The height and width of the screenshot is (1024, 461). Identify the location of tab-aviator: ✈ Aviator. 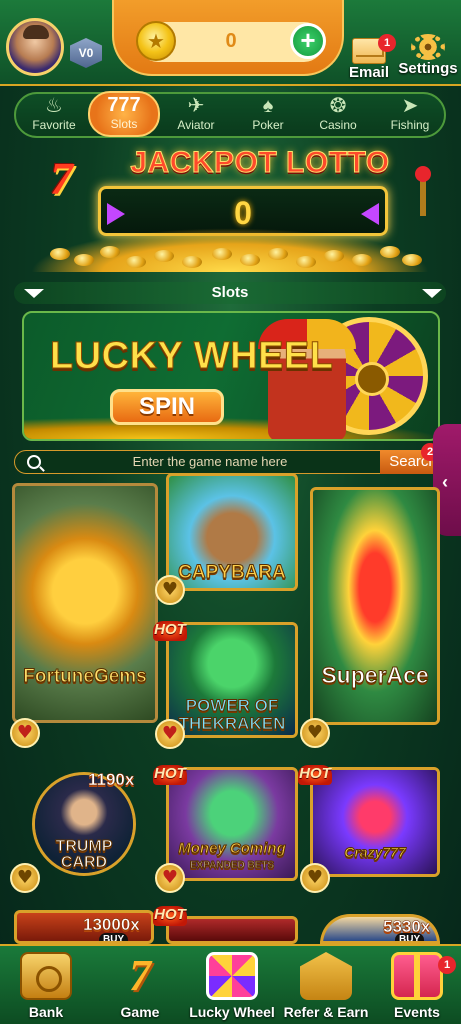
(196, 115).